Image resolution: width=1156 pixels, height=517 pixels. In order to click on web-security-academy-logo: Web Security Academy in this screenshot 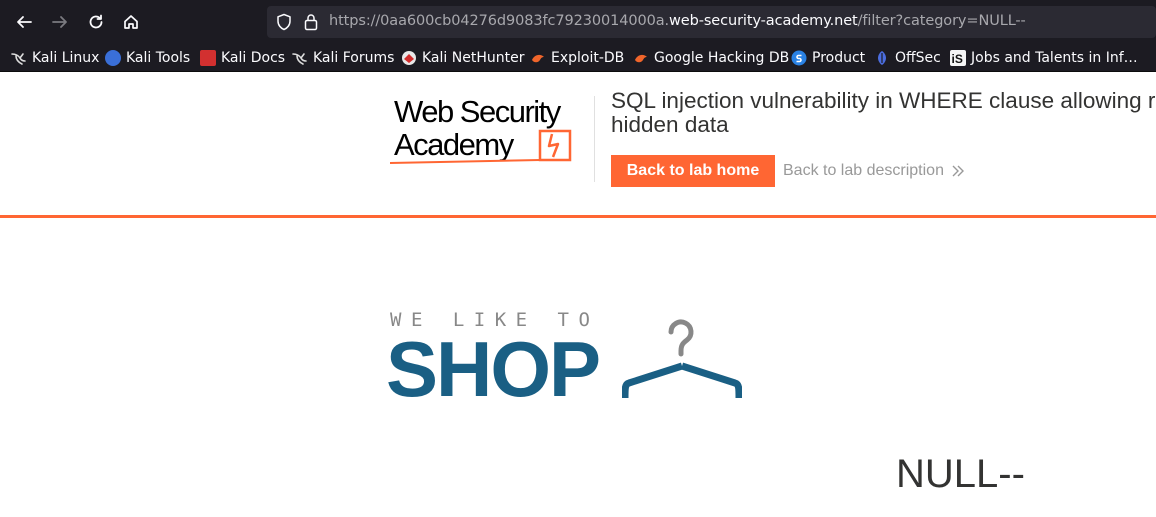, I will do `click(490, 130)`.